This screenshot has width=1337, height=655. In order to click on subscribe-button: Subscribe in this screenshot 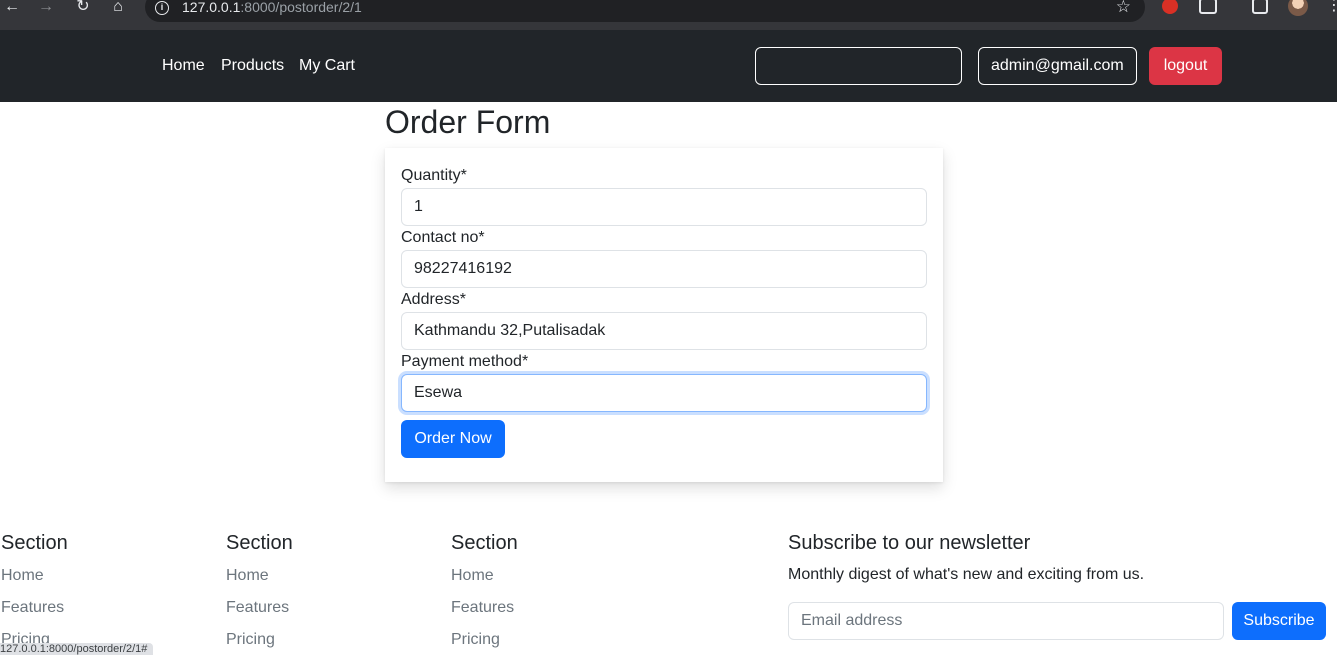, I will do `click(1279, 621)`.